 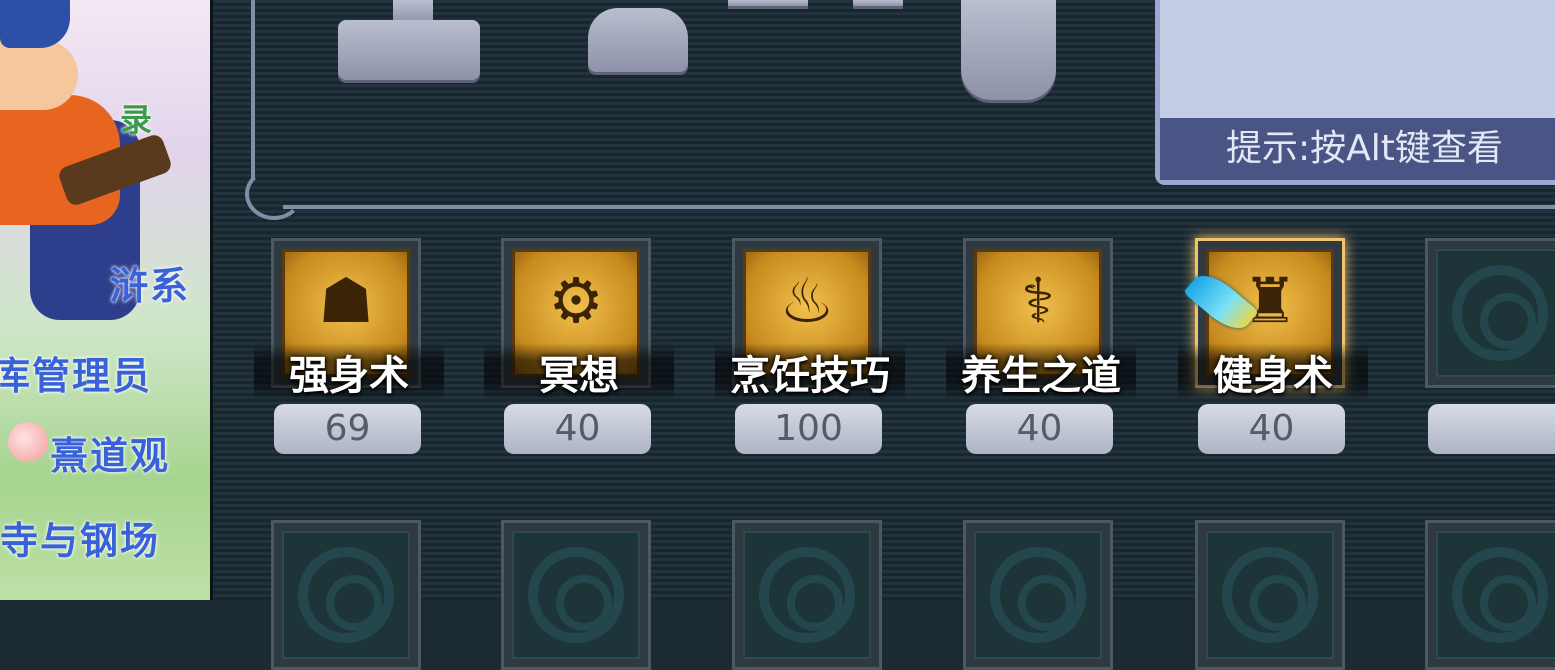 I want to click on skill-slot-frame: ⚕ 养生之道, so click(x=1041, y=319).